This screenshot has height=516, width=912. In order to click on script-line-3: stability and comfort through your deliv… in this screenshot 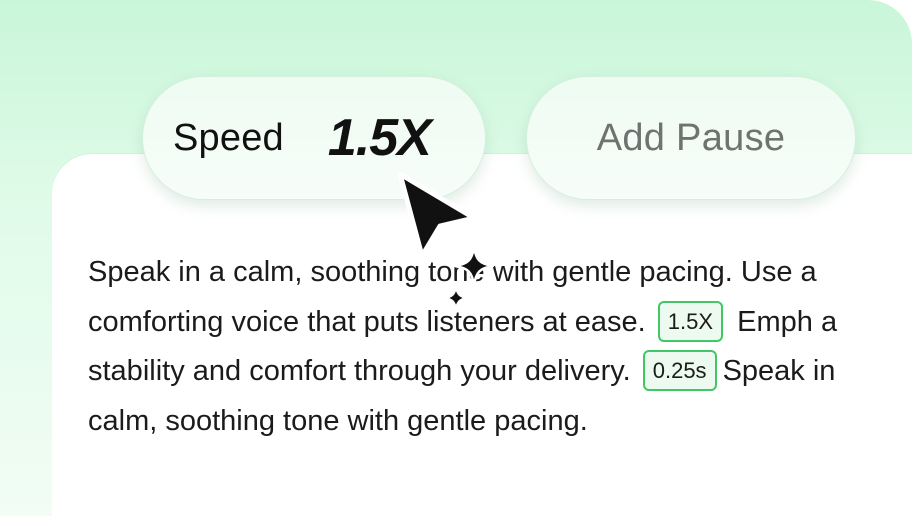, I will do `click(500, 372)`.